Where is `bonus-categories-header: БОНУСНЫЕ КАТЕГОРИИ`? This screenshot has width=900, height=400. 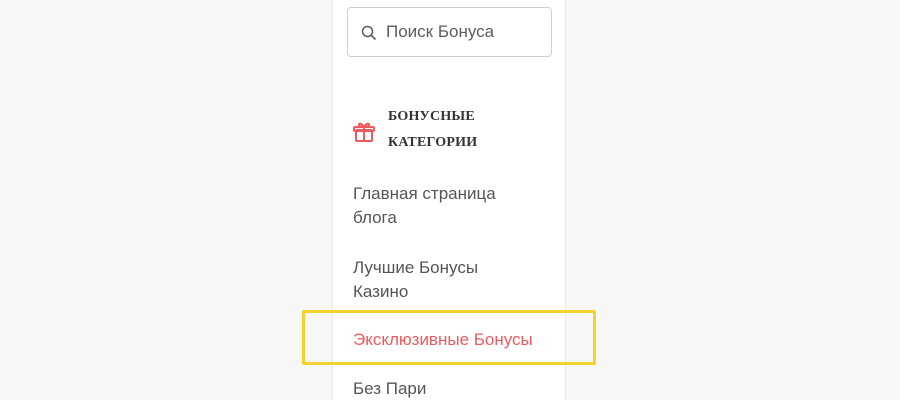 bonus-categories-header: БОНУСНЫЕ КАТЕГОРИИ is located at coordinates (447, 131).